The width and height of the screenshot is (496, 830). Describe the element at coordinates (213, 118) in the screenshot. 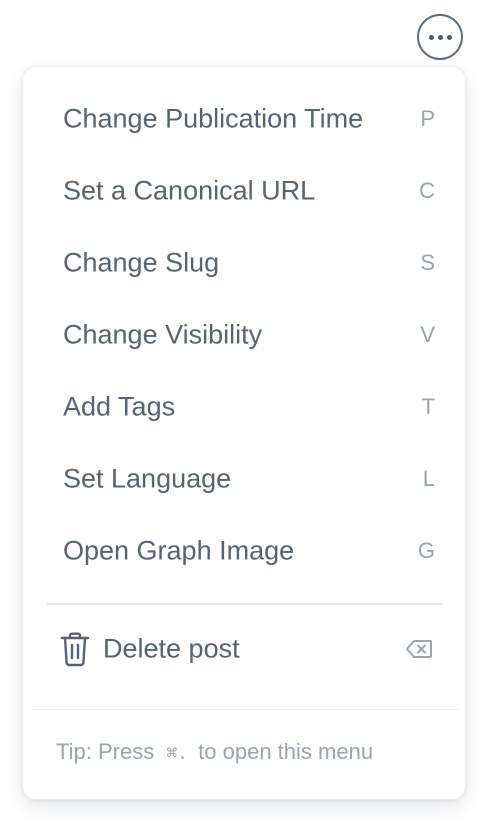

I see `menu-item-label: Change Publication Time` at that location.